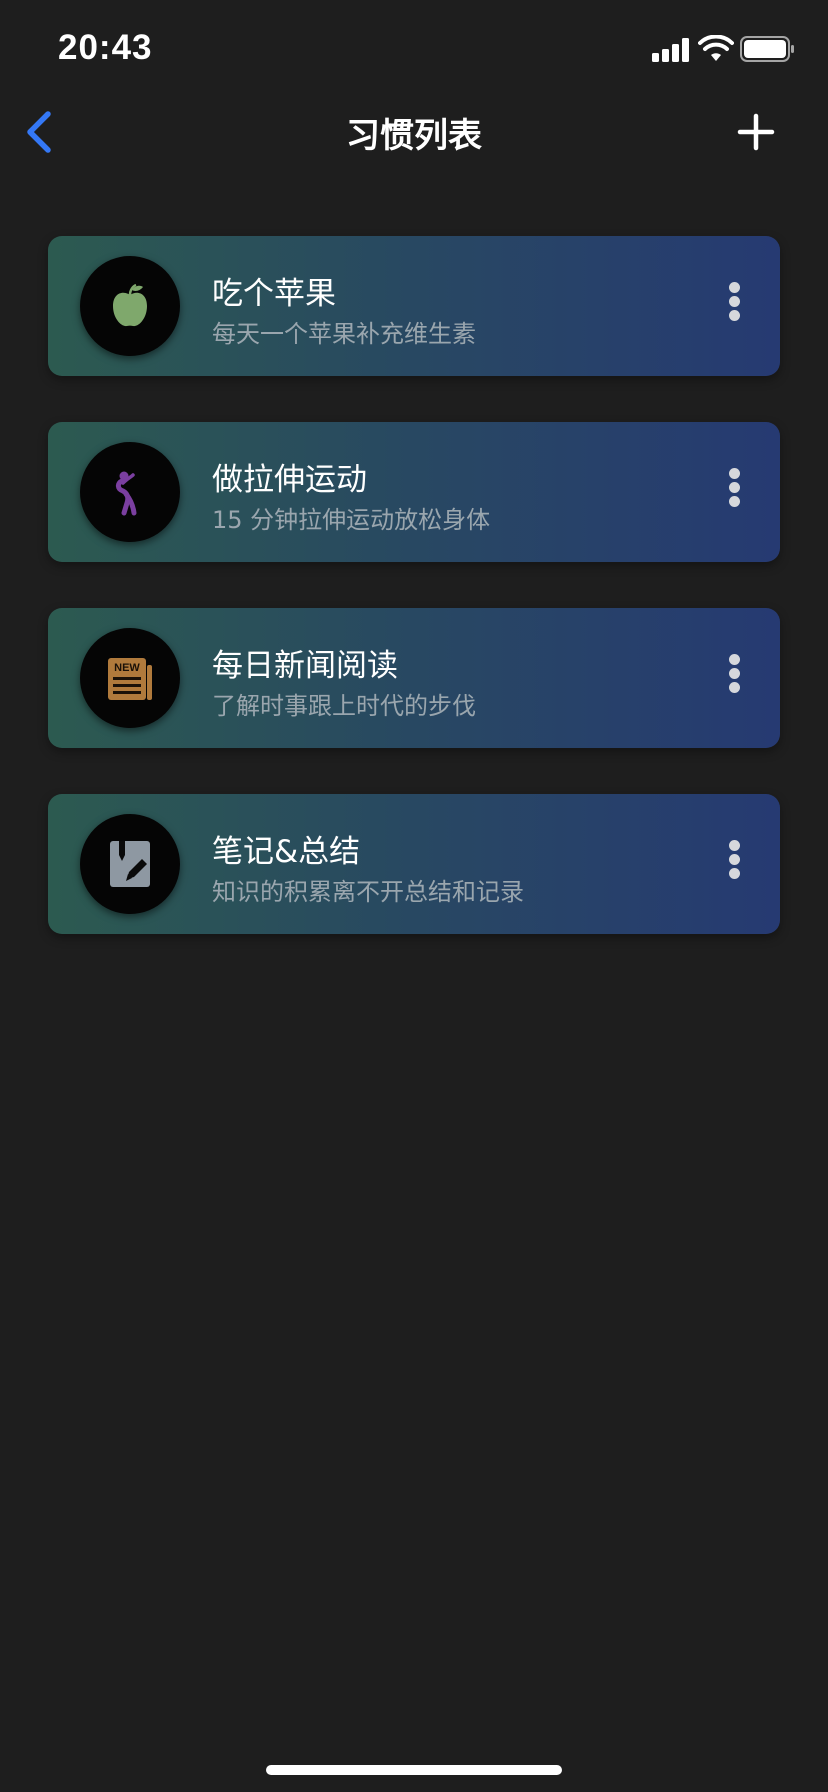  Describe the element at coordinates (305, 666) in the screenshot. I see `habit-title: 每日新闻阅读` at that location.